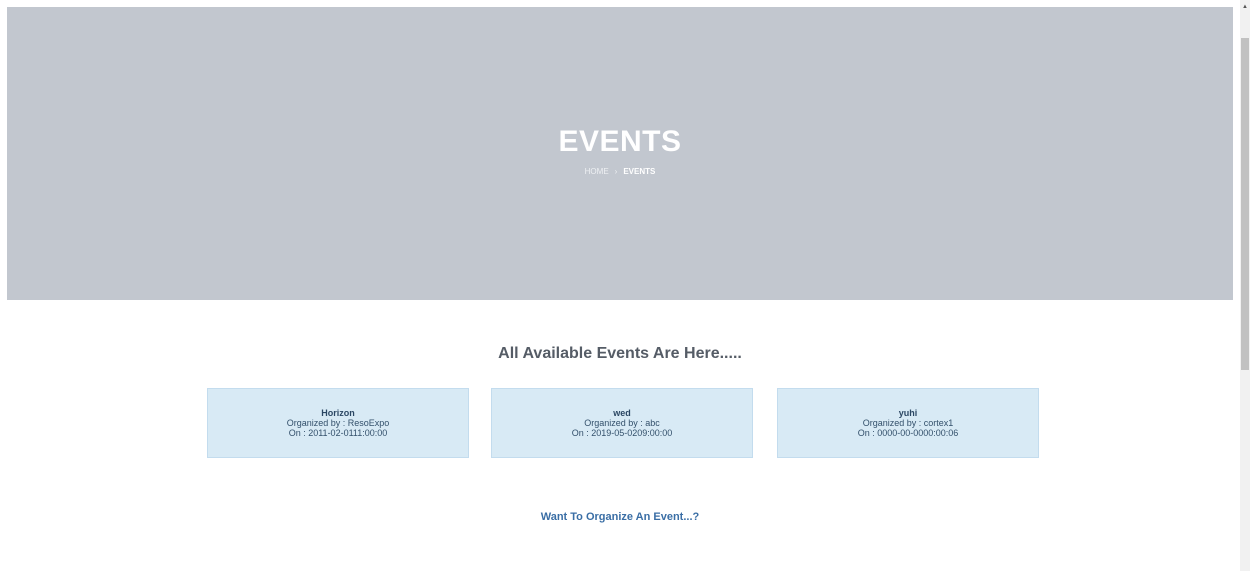 This screenshot has width=1250, height=571. What do you see at coordinates (908, 433) in the screenshot?
I see `event-date: On : 0000-00-0000:00:06` at bounding box center [908, 433].